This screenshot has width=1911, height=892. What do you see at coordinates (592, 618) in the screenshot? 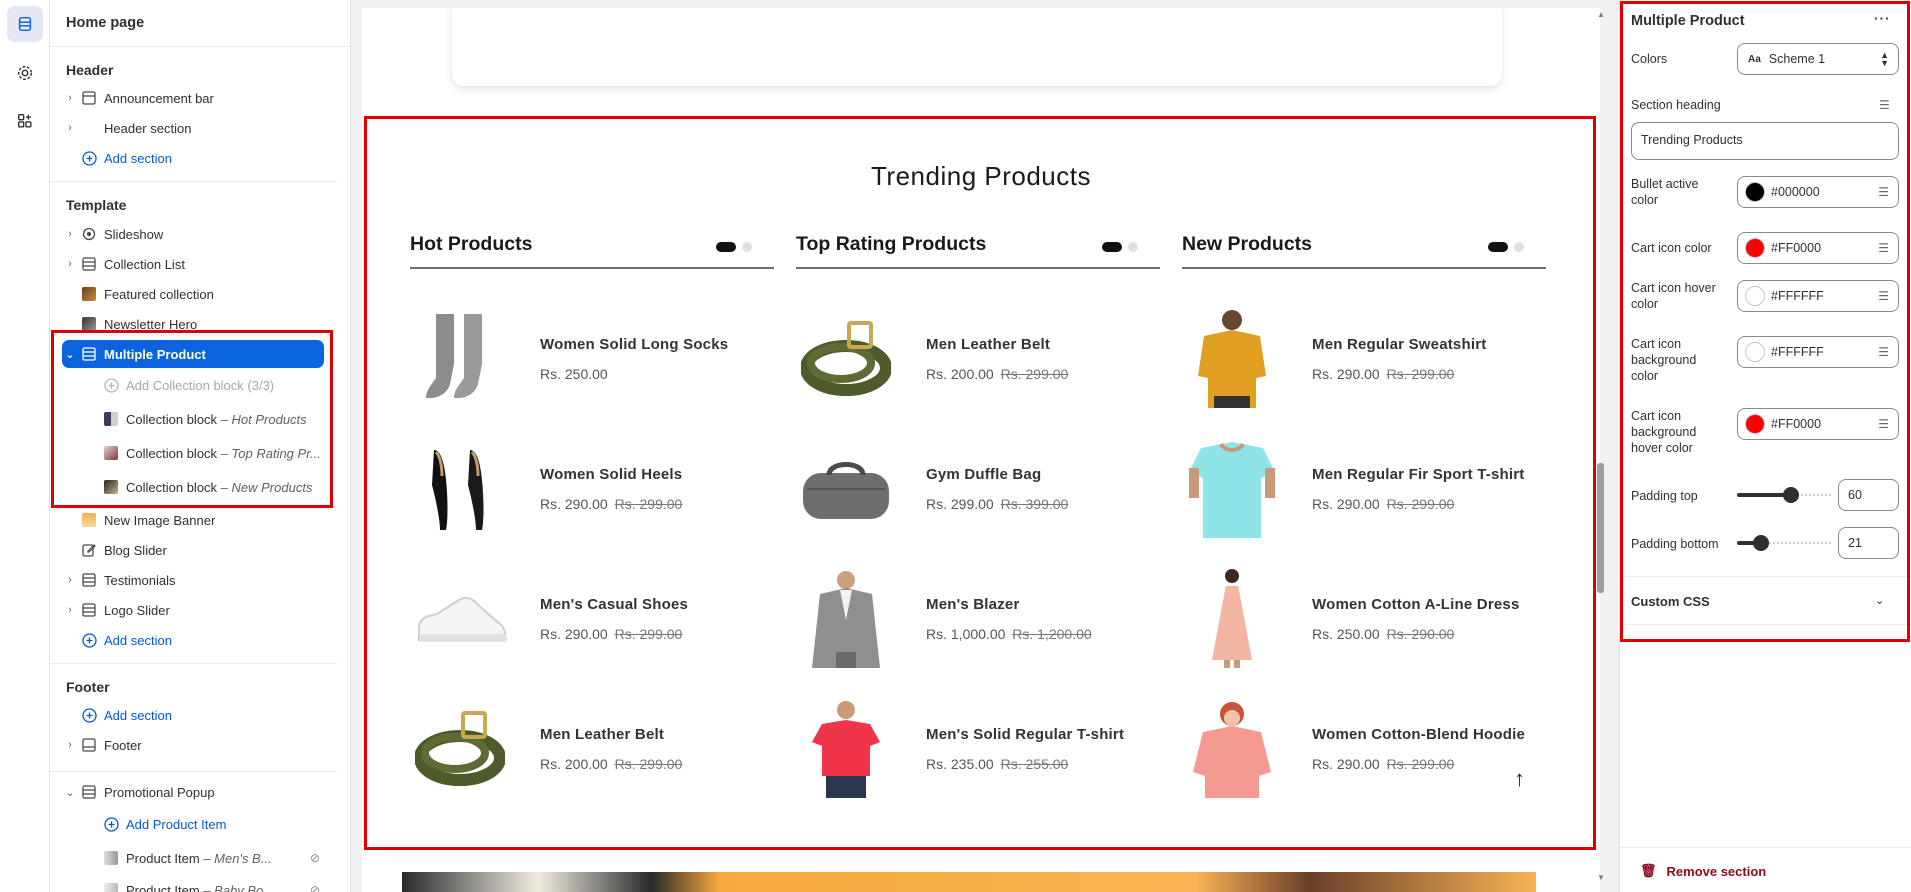
I see `product-card: Men's Casual Shoes Rs. 290.00 Rs. 299.00` at bounding box center [592, 618].